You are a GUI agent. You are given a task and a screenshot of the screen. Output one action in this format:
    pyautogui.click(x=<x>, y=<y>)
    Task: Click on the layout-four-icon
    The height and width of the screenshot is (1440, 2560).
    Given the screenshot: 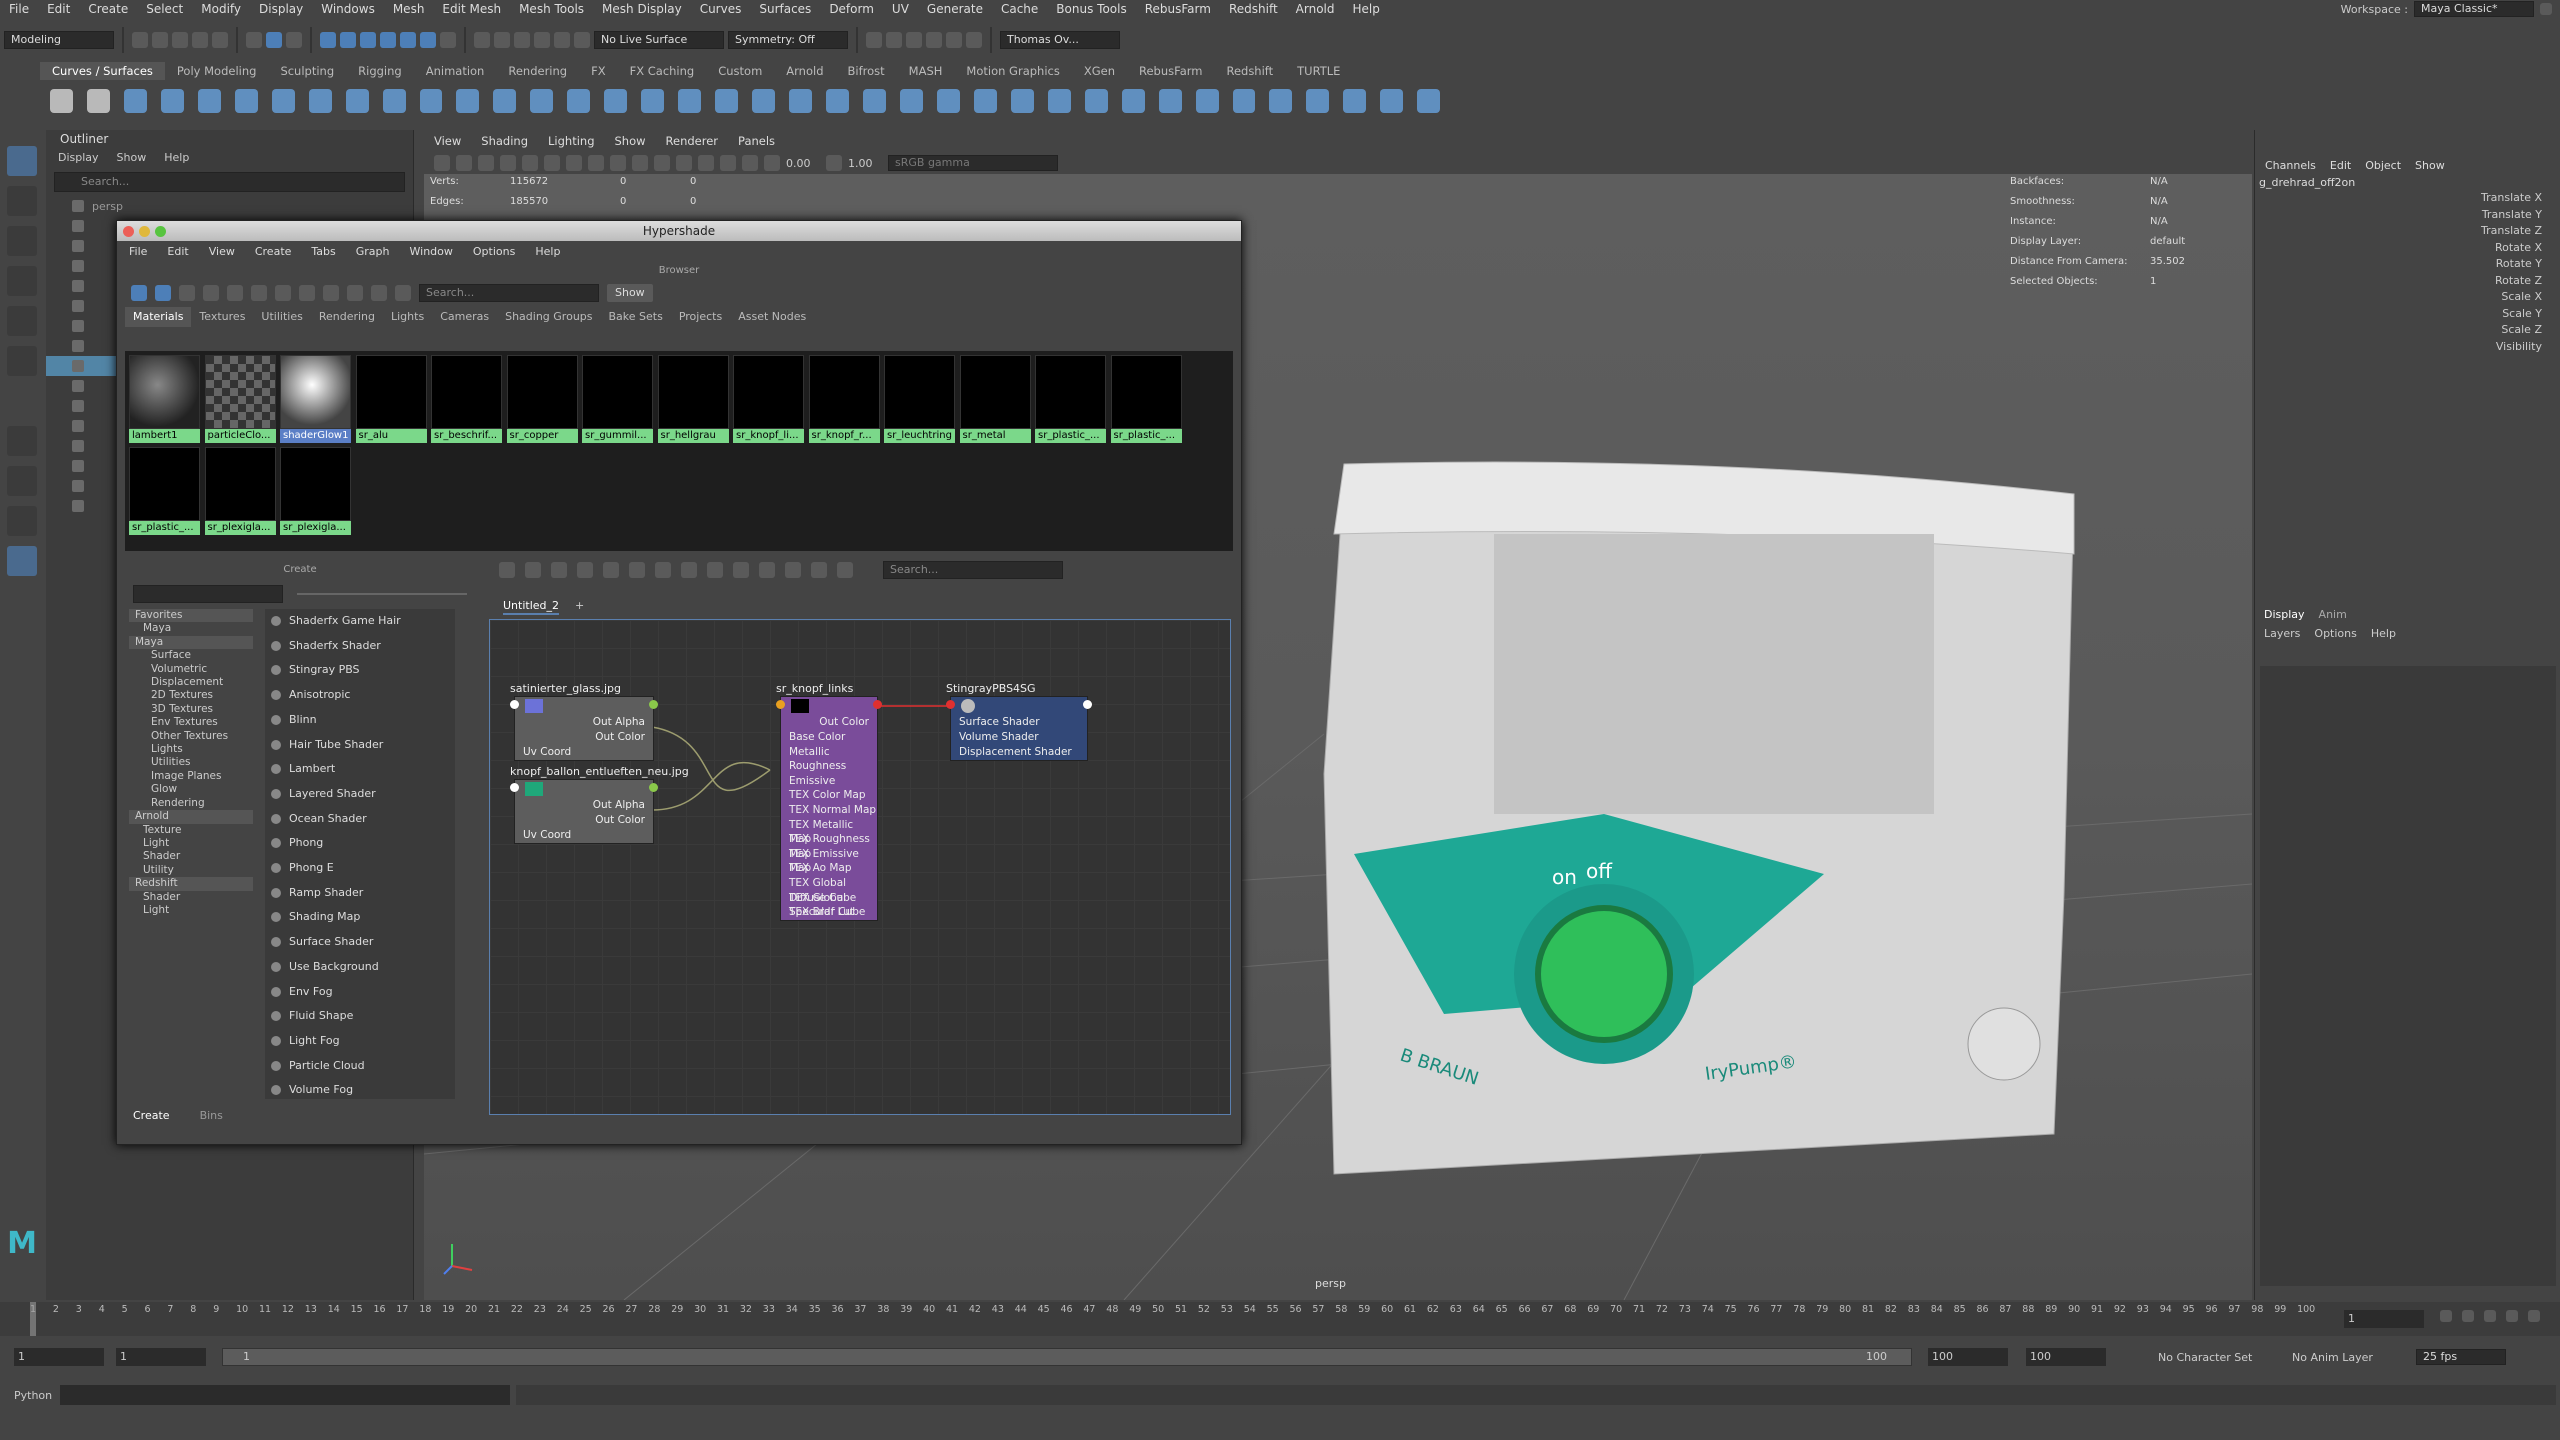 What is the action you would take?
    pyautogui.click(x=22, y=481)
    